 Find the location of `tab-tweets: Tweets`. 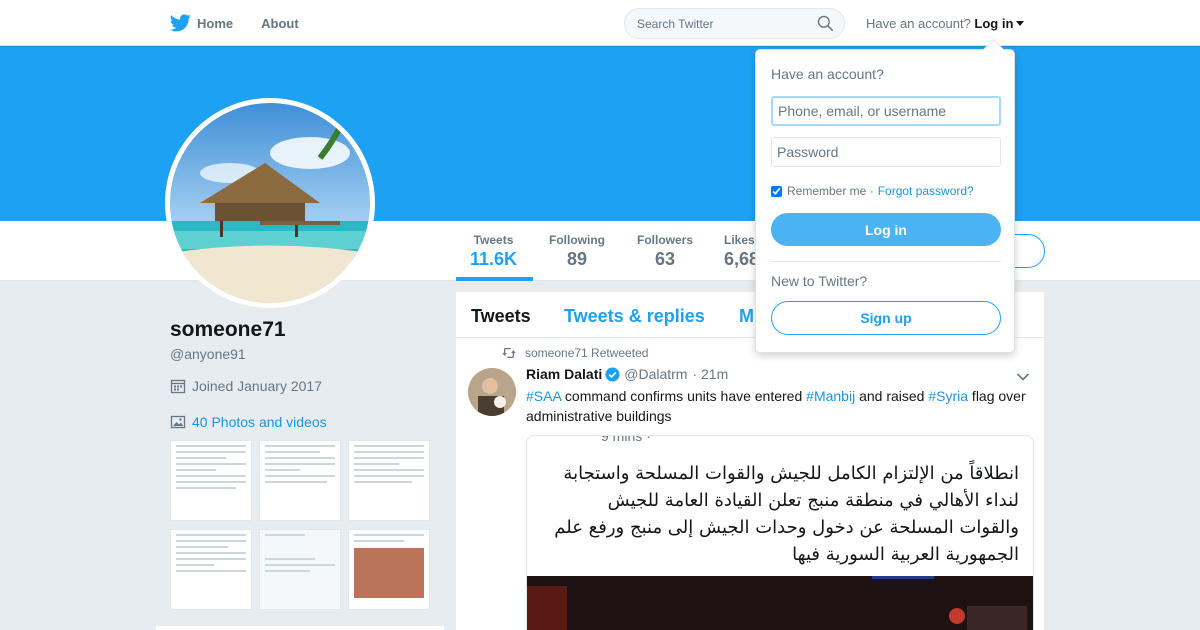

tab-tweets: Tweets is located at coordinates (501, 316).